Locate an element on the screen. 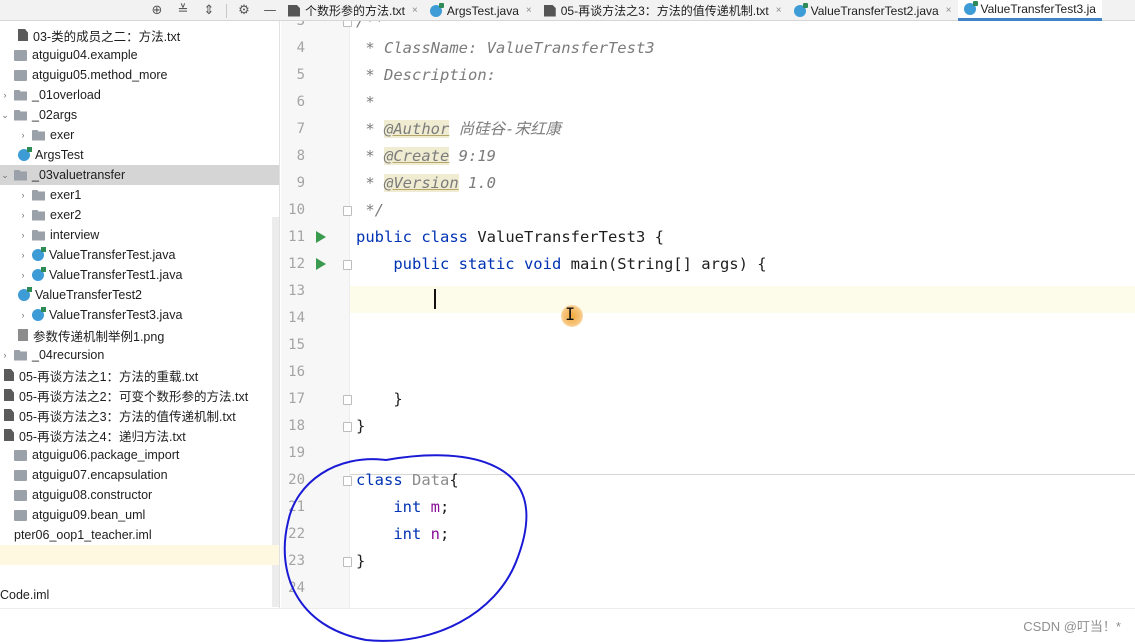  tree-item-code-iml: Code.iml is located at coordinates (24, 595).